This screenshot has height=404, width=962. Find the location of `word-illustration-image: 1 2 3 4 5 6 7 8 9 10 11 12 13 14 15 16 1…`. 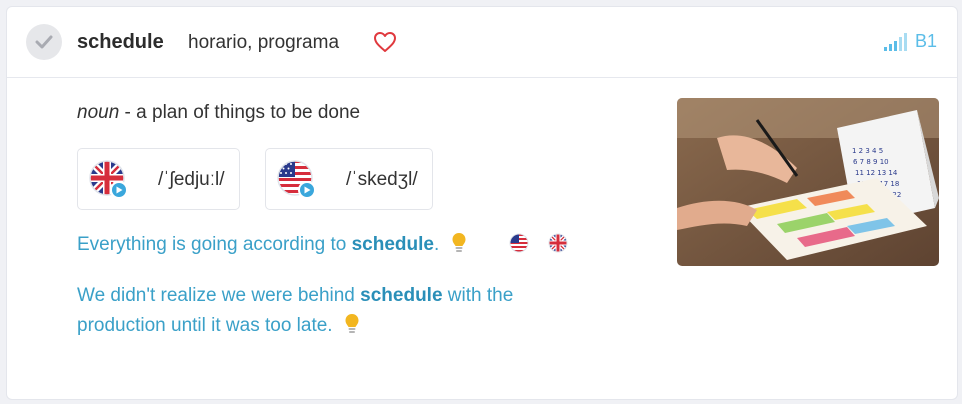

word-illustration-image: 1 2 3 4 5 6 7 8 9 10 11 12 13 14 15 16 1… is located at coordinates (808, 182).